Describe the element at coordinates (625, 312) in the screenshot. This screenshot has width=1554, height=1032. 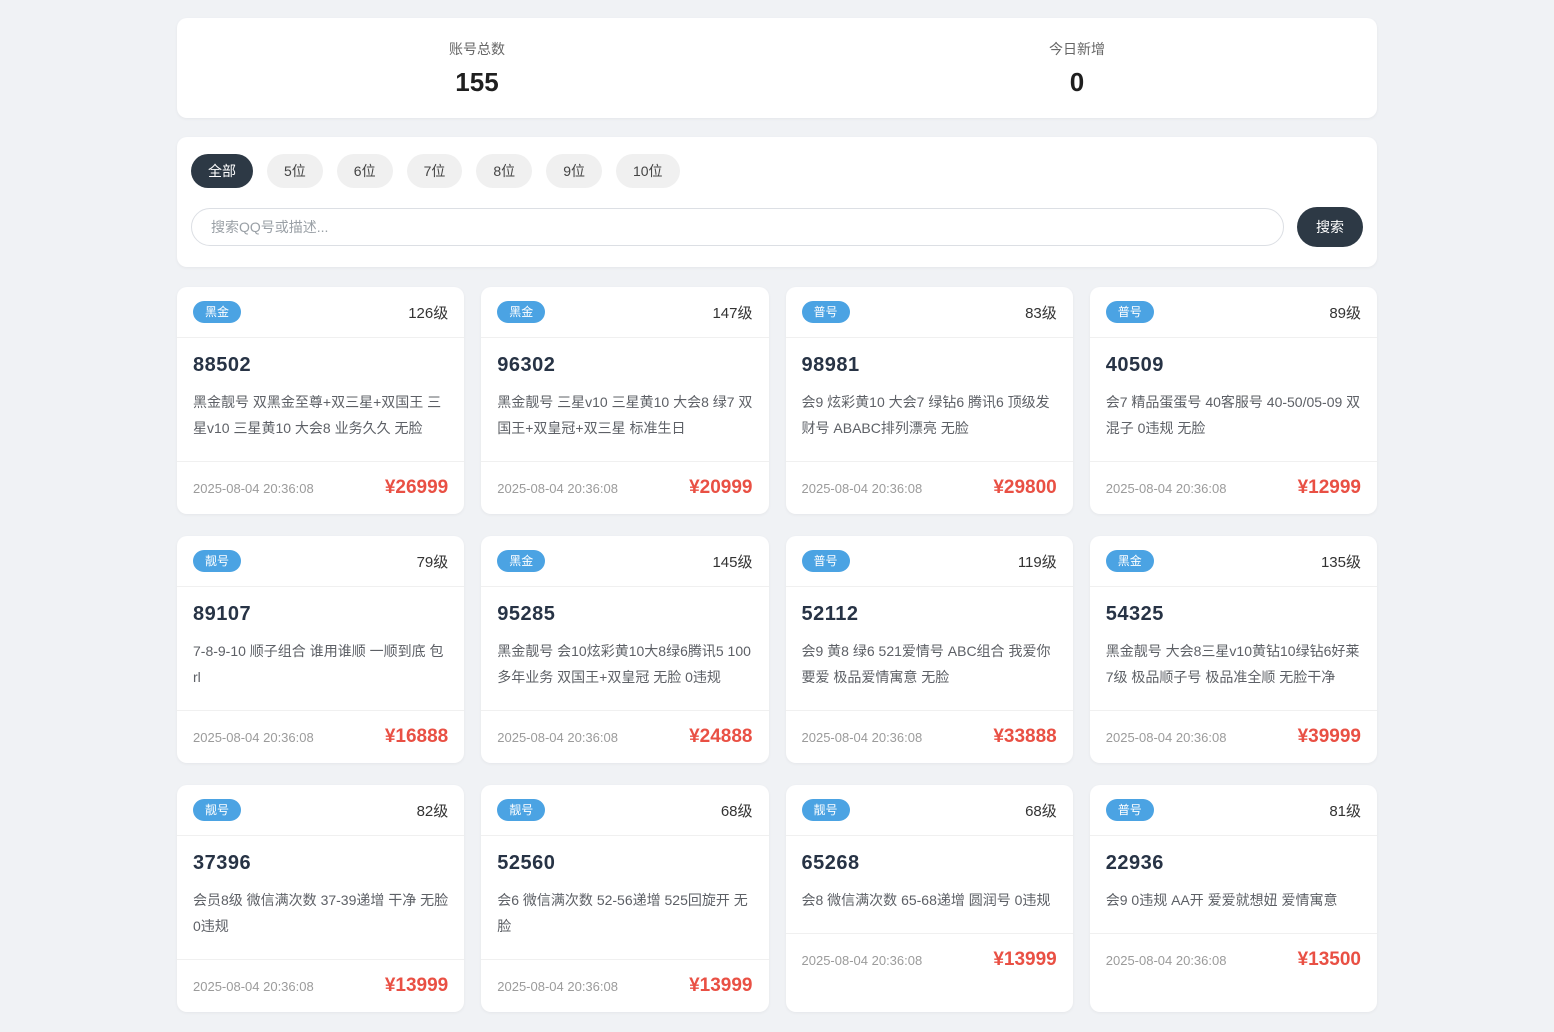
I see `card-header: 黑金 147级` at that location.